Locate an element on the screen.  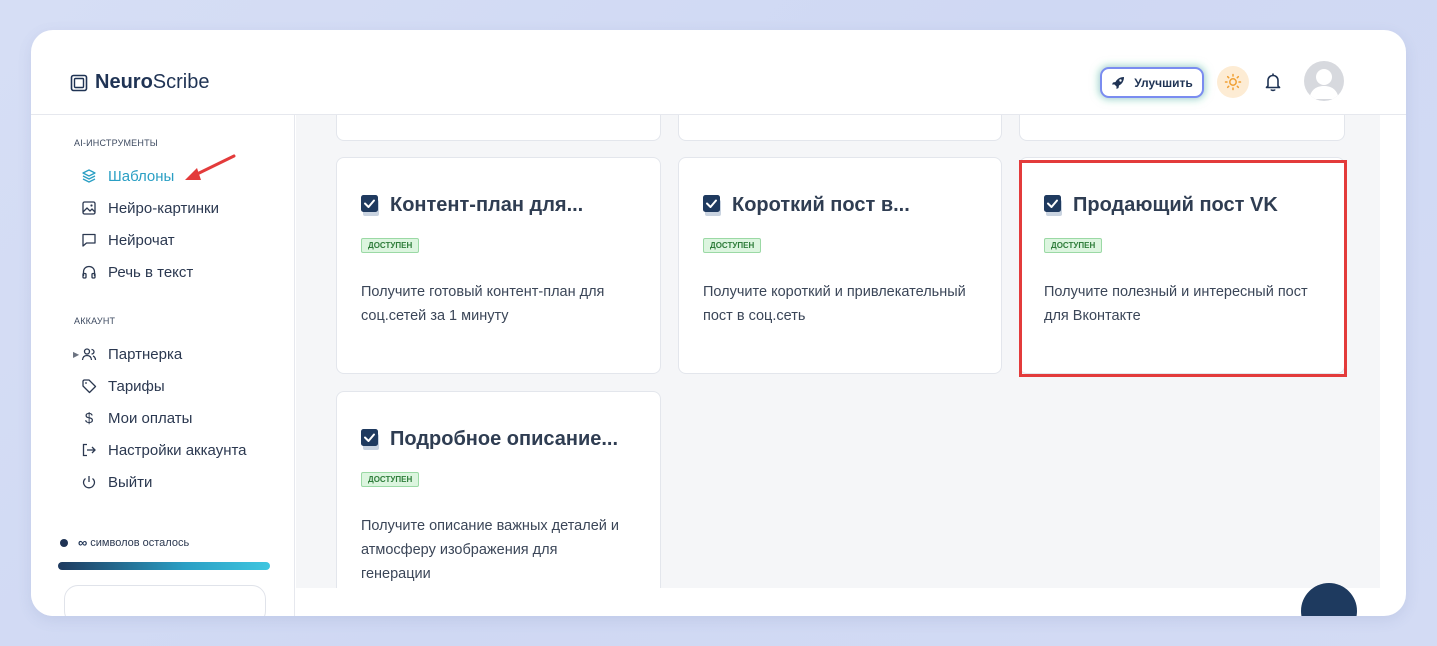
sidebar-item-partners: Партнерка is located at coordinates (131, 354).